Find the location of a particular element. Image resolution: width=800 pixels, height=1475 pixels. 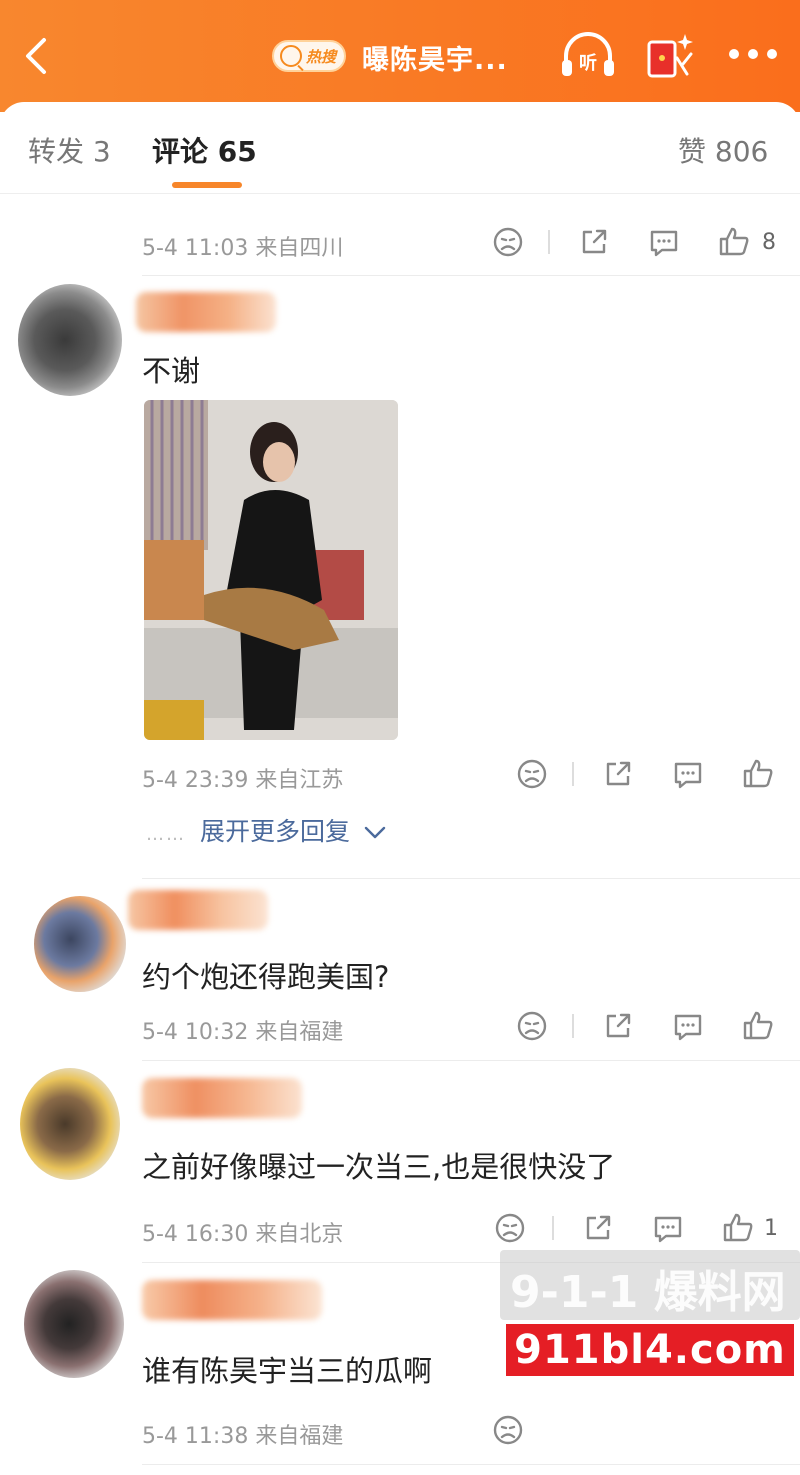

comment-text: 谁有陈昊宇当三的瓜啊 is located at coordinates (287, 1371).